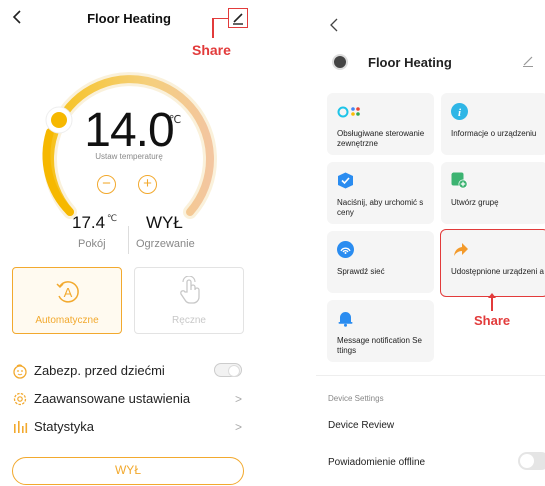 The height and width of the screenshot is (486, 545). Describe the element at coordinates (356, 398) in the screenshot. I see `section-label: Device Settings` at that location.